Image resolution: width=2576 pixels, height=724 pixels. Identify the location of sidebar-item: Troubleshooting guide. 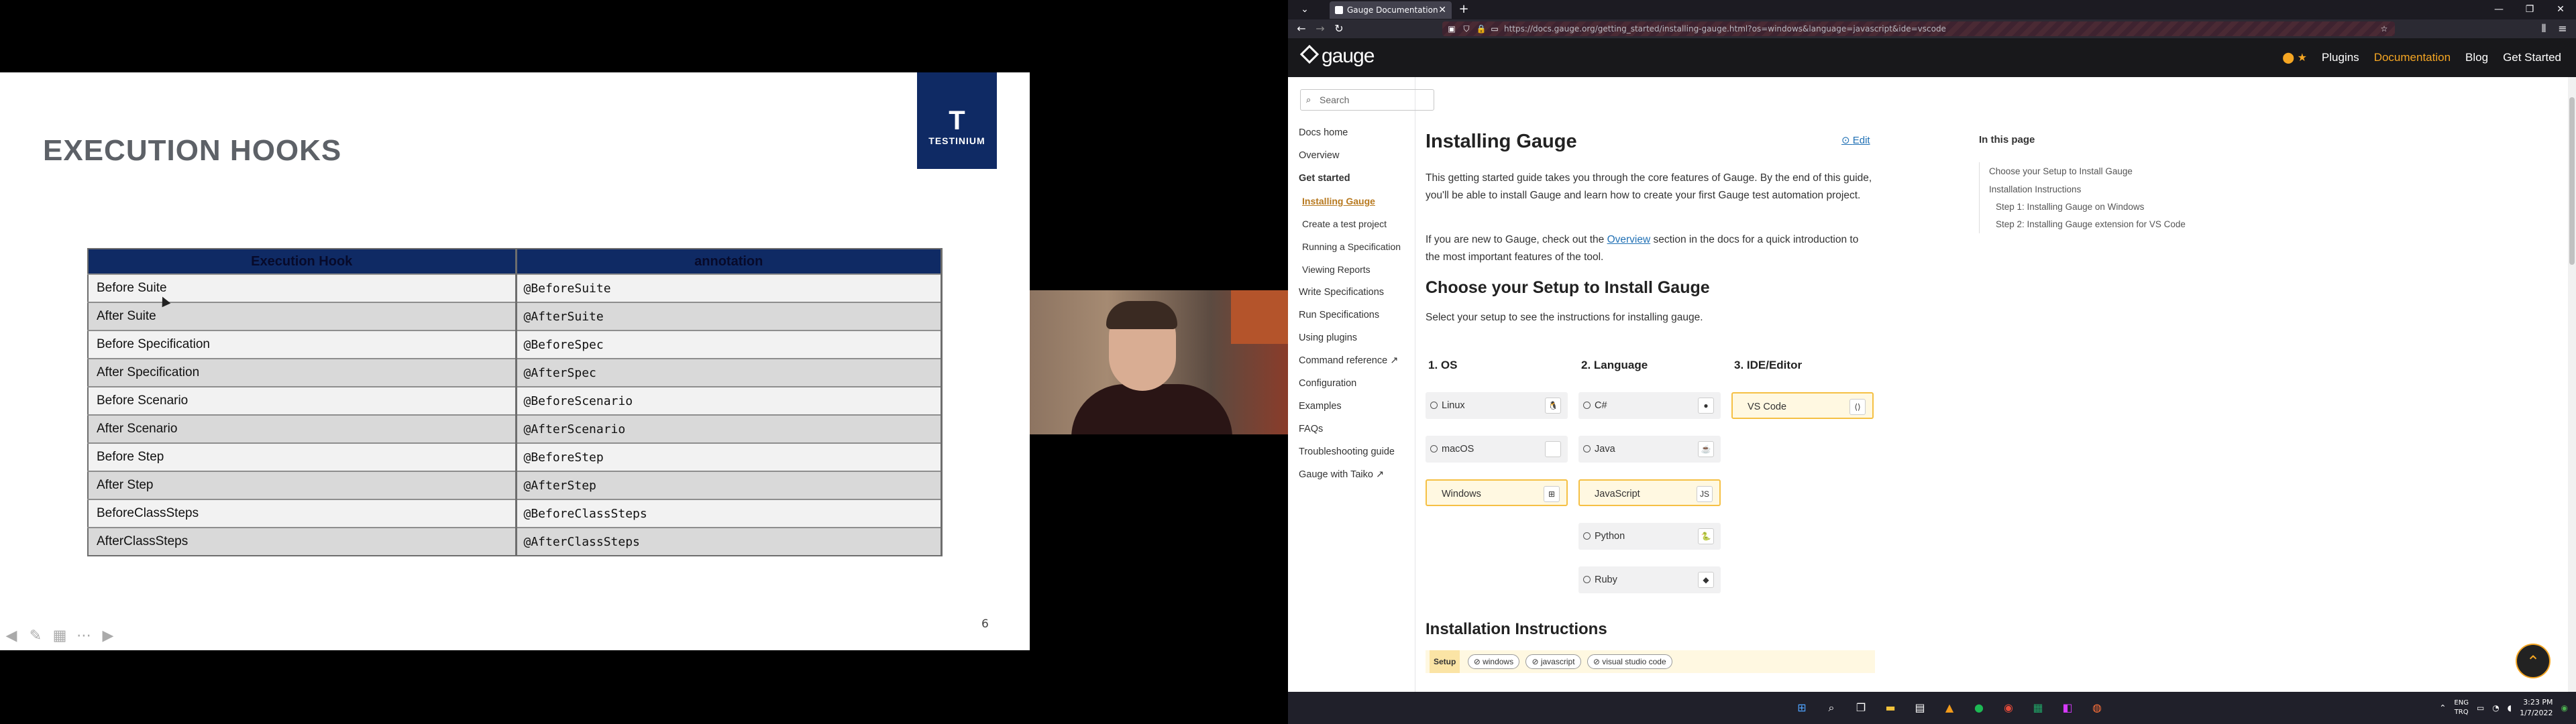
(1350, 451).